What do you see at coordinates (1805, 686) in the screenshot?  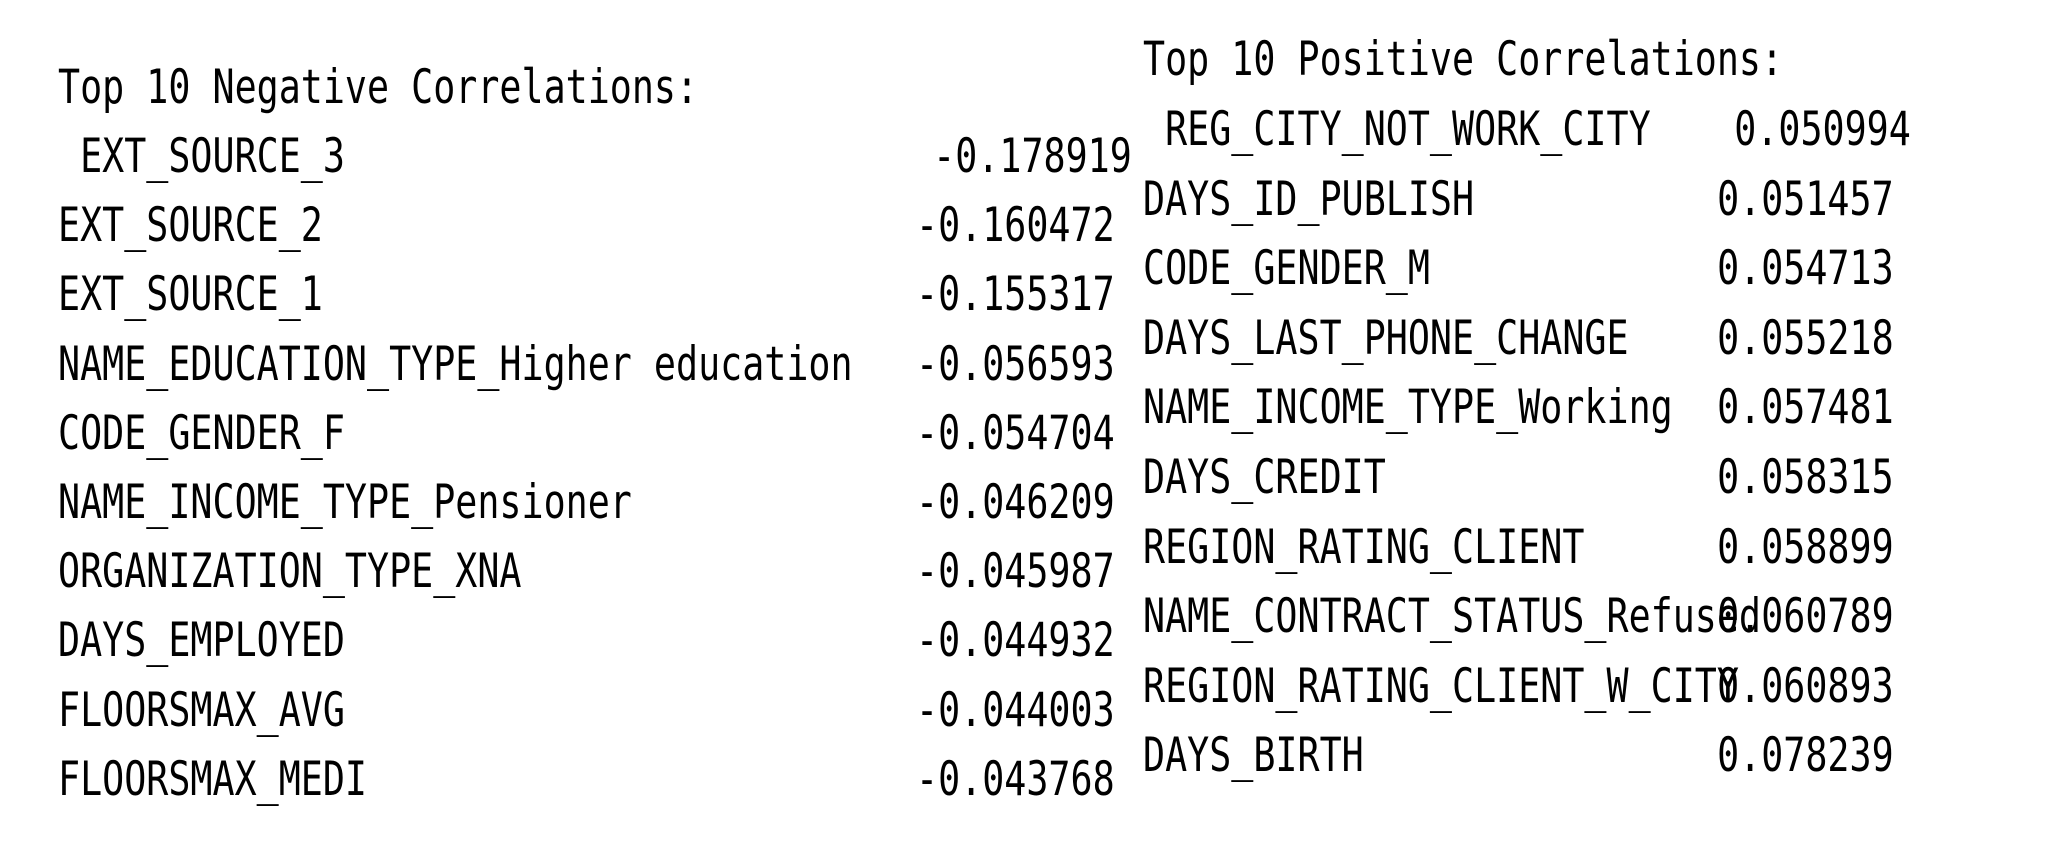 I see `correlation-value: 0.060893` at bounding box center [1805, 686].